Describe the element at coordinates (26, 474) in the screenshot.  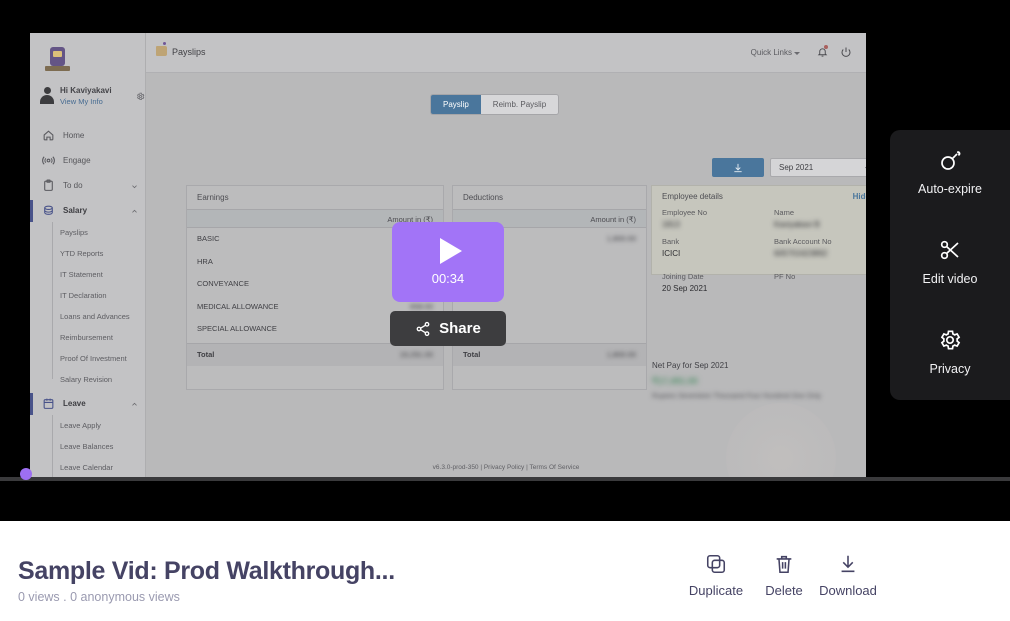
I see `progress-scrubber-handle` at that location.